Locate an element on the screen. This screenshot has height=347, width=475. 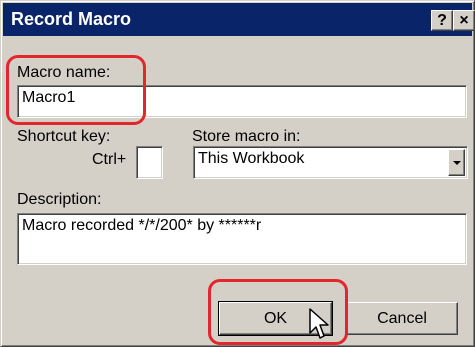
store-macro-in-select: This Workbook is located at coordinates (330, 162).